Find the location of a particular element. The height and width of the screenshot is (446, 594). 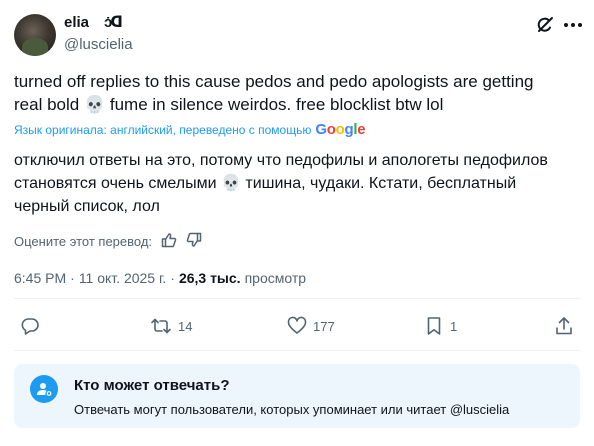

share-button is located at coordinates (564, 326).